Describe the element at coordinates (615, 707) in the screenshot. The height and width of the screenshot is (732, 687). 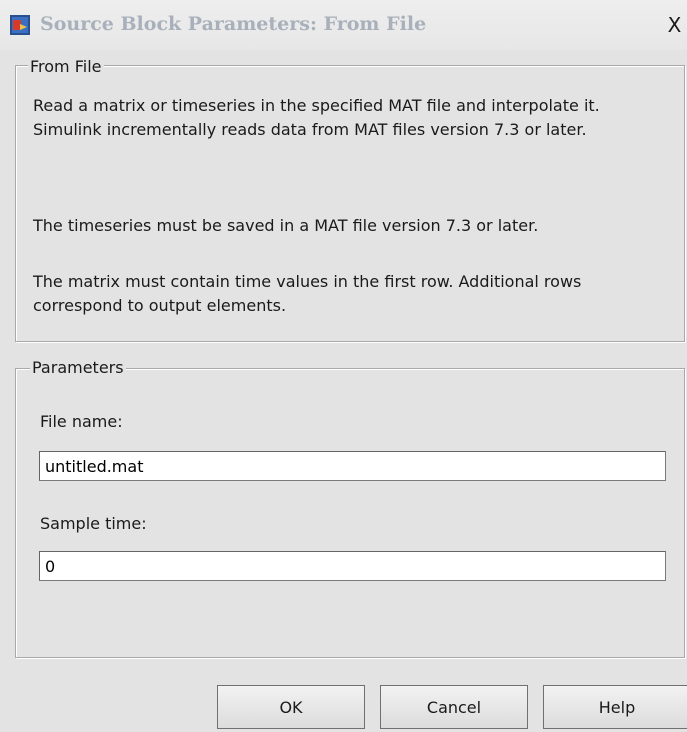
I see `help-button: Help` at that location.